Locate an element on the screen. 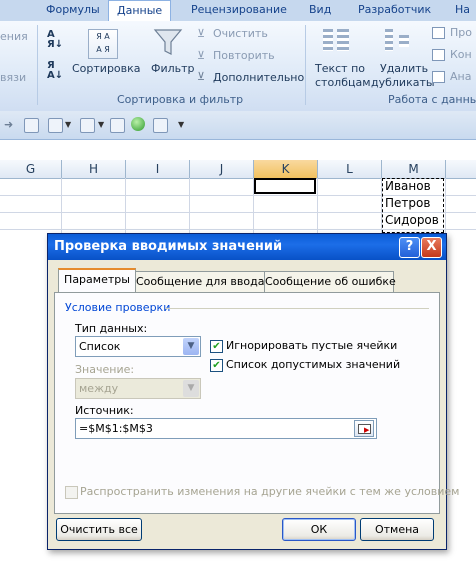  green-circle-icon is located at coordinates (138, 124).